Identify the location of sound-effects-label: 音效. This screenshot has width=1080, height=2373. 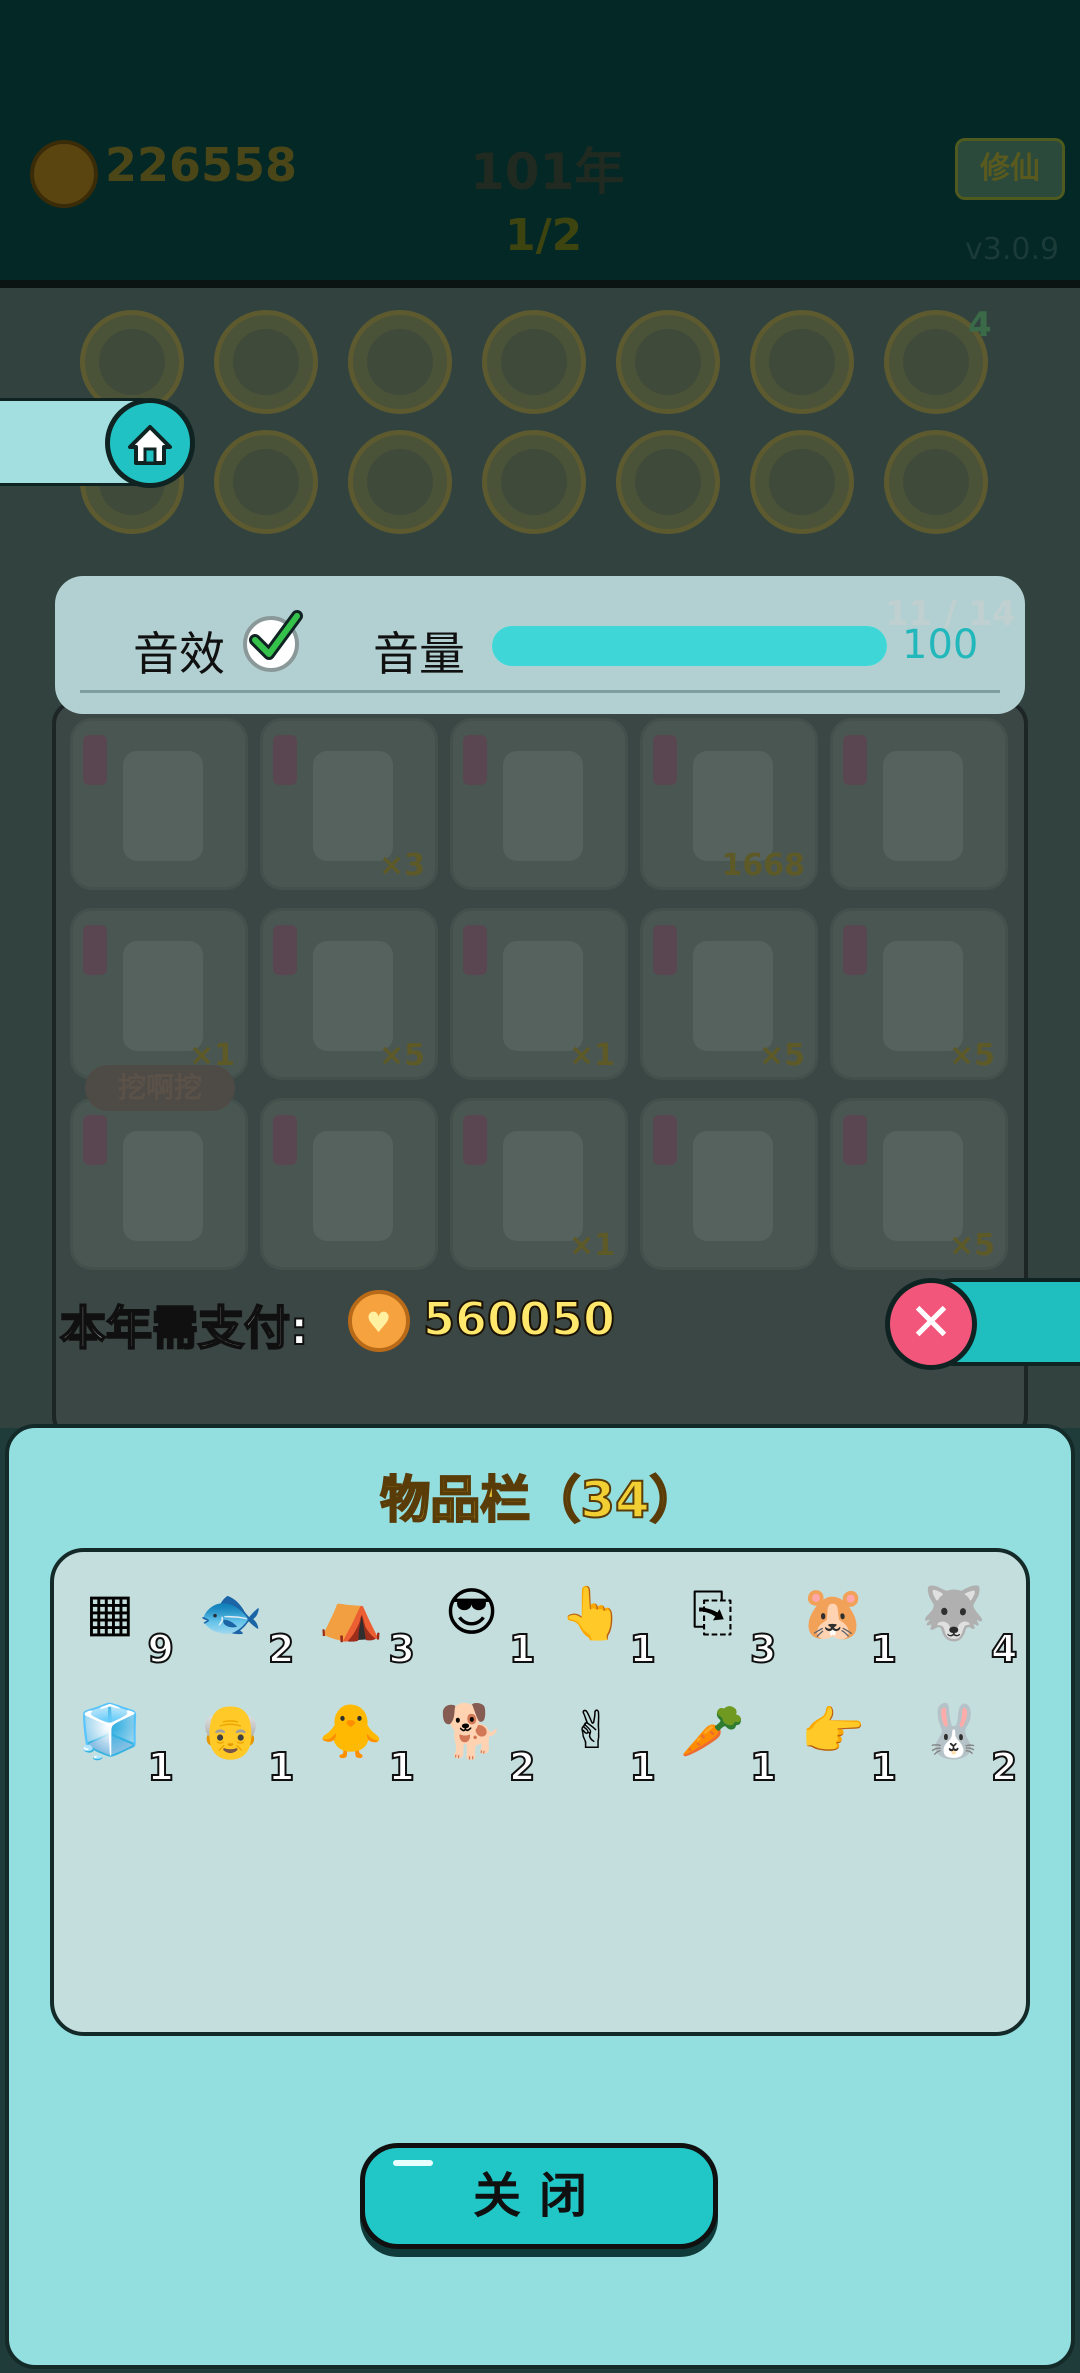
(179, 654).